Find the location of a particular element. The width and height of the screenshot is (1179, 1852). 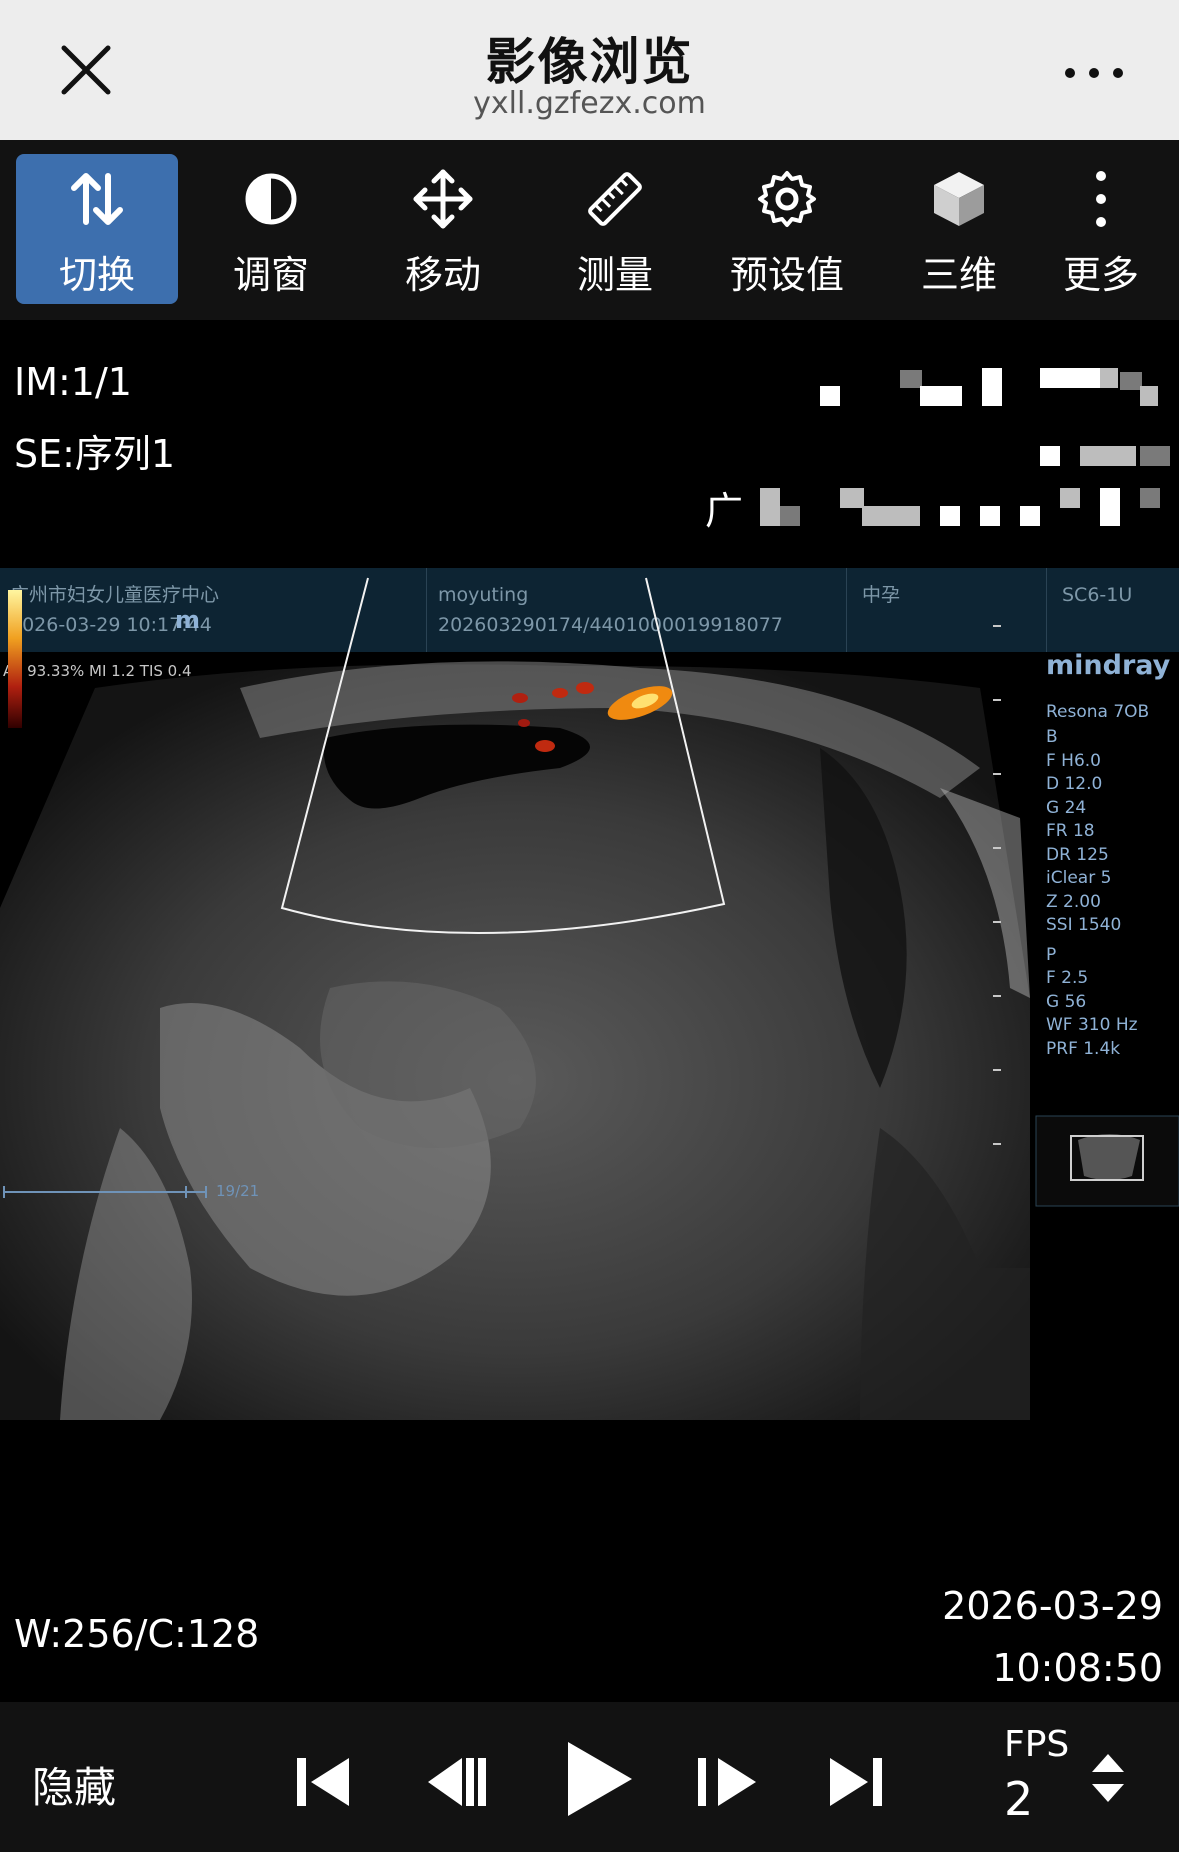

tool-label: 测量 is located at coordinates (614, 275).